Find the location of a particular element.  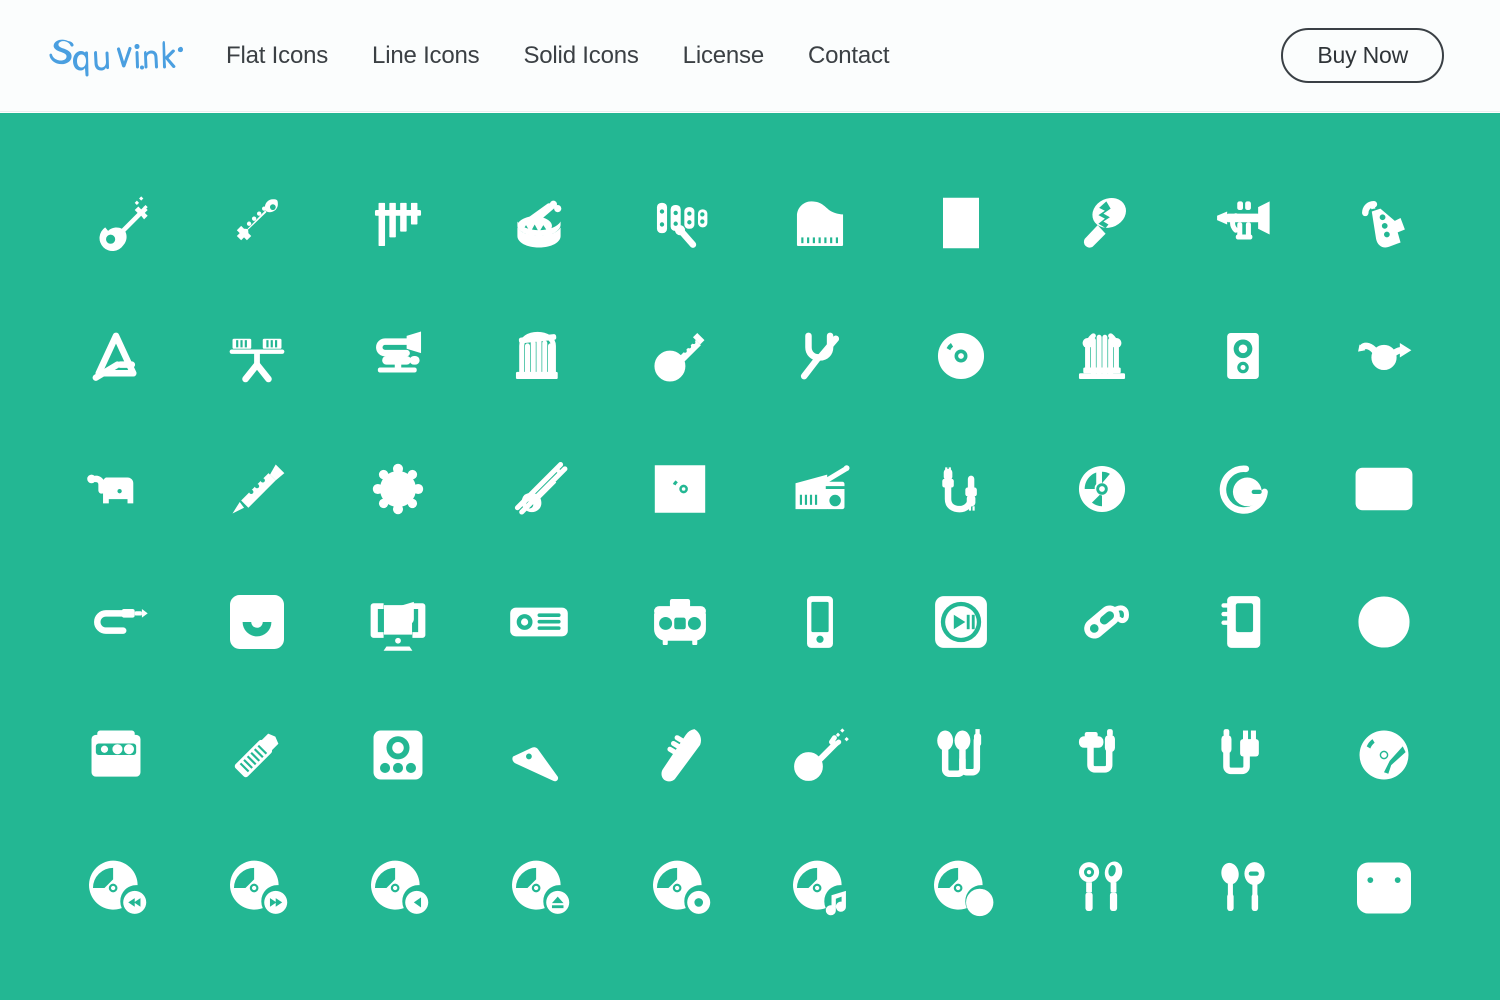

nav-license: License is located at coordinates (723, 56).